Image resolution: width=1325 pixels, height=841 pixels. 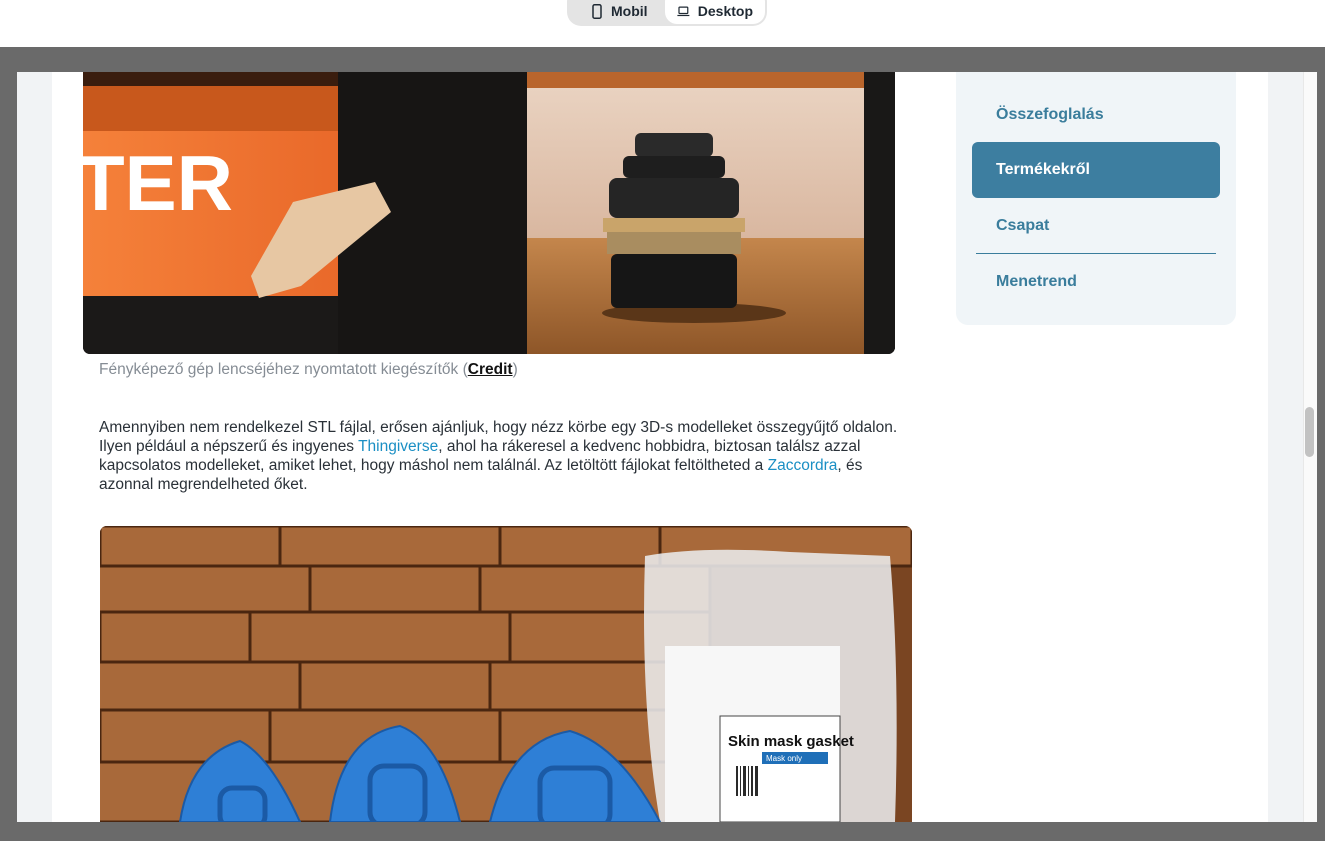 What do you see at coordinates (515, 369) in the screenshot?
I see `caption-end: )` at bounding box center [515, 369].